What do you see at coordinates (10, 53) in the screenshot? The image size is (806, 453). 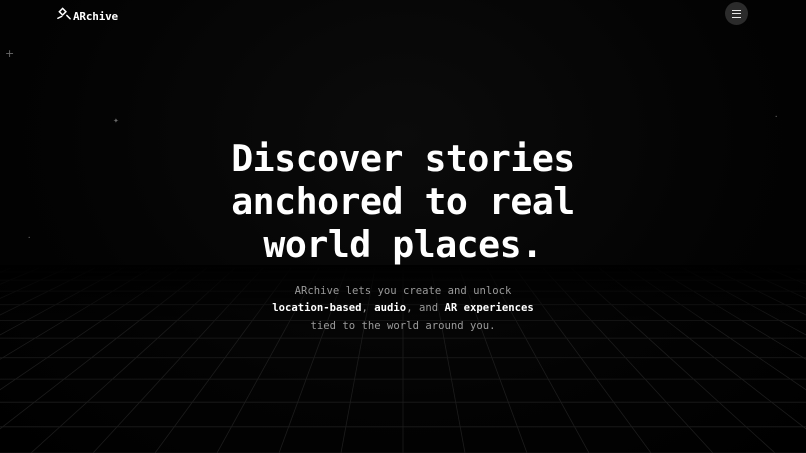 I see `star-sparkle-decoration: +` at bounding box center [10, 53].